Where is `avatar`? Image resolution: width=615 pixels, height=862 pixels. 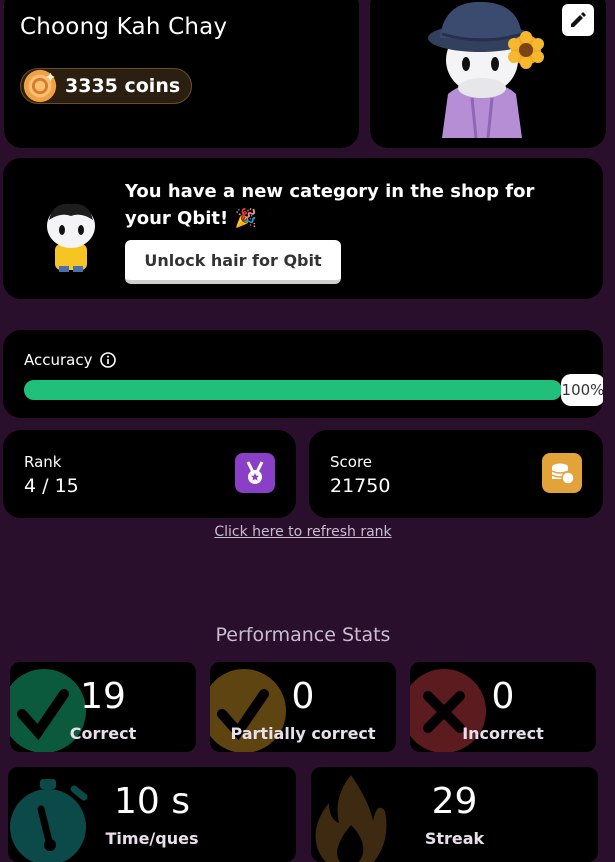
avatar is located at coordinates (486, 69).